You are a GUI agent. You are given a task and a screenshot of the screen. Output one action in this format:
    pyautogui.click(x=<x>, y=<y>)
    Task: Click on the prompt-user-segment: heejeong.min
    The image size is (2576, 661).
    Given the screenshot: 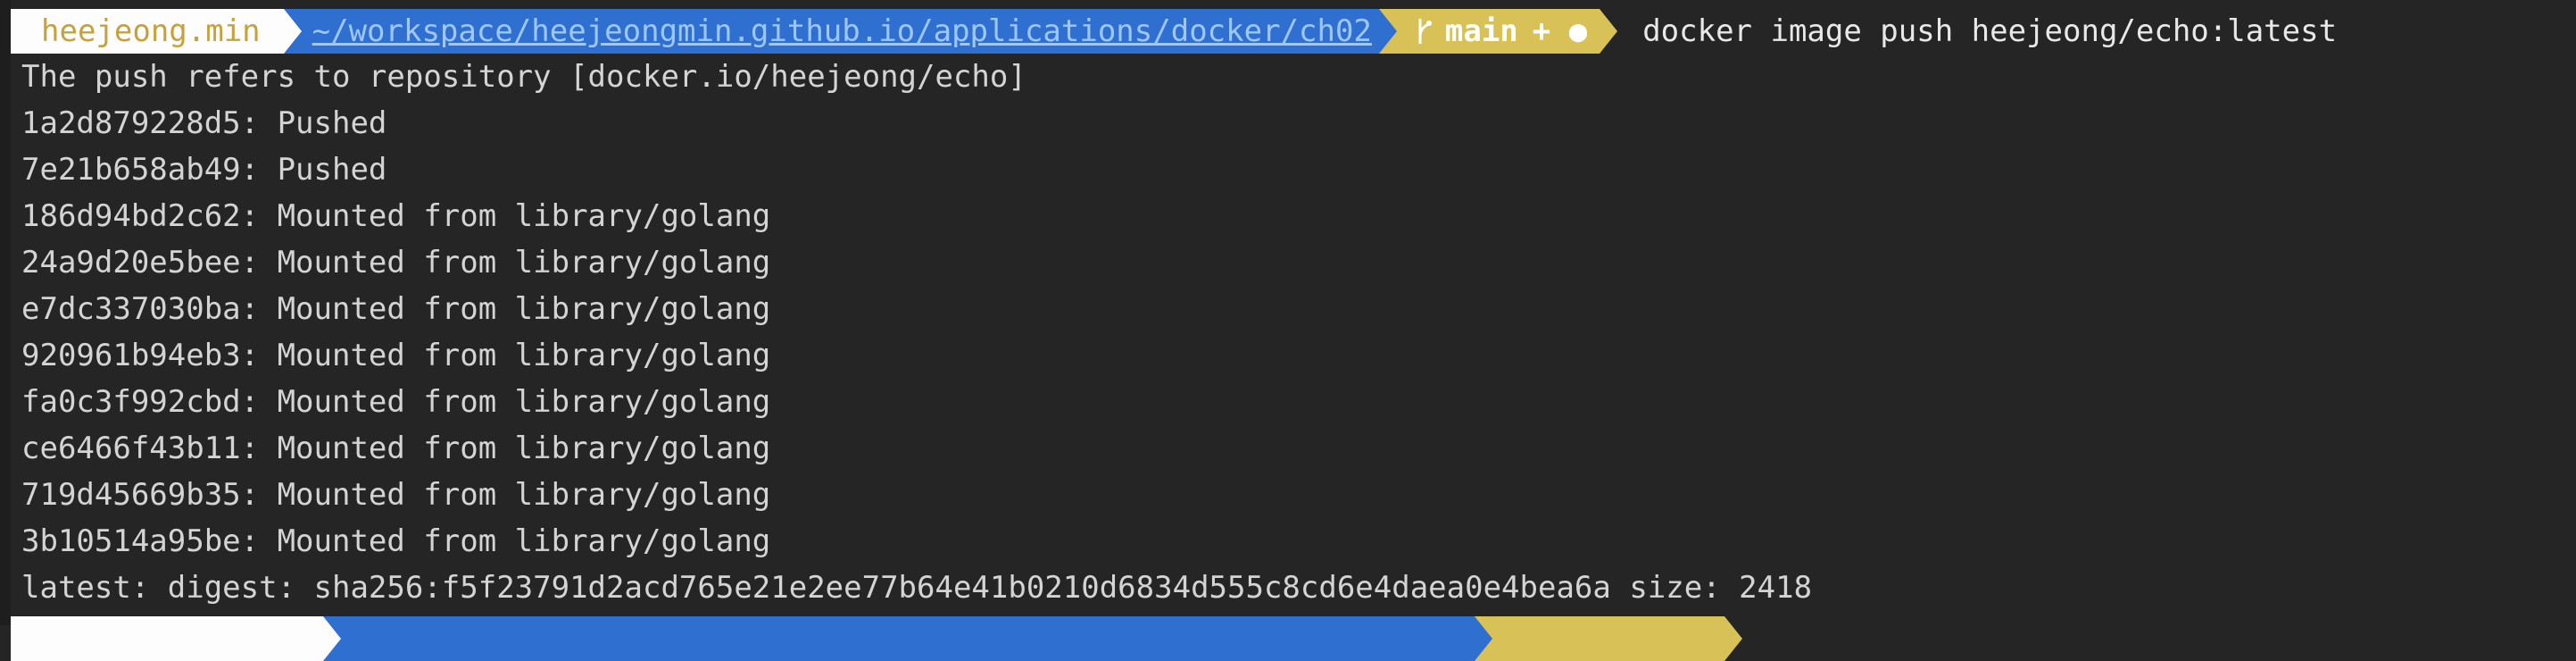 What is the action you would take?
    pyautogui.click(x=156, y=31)
    